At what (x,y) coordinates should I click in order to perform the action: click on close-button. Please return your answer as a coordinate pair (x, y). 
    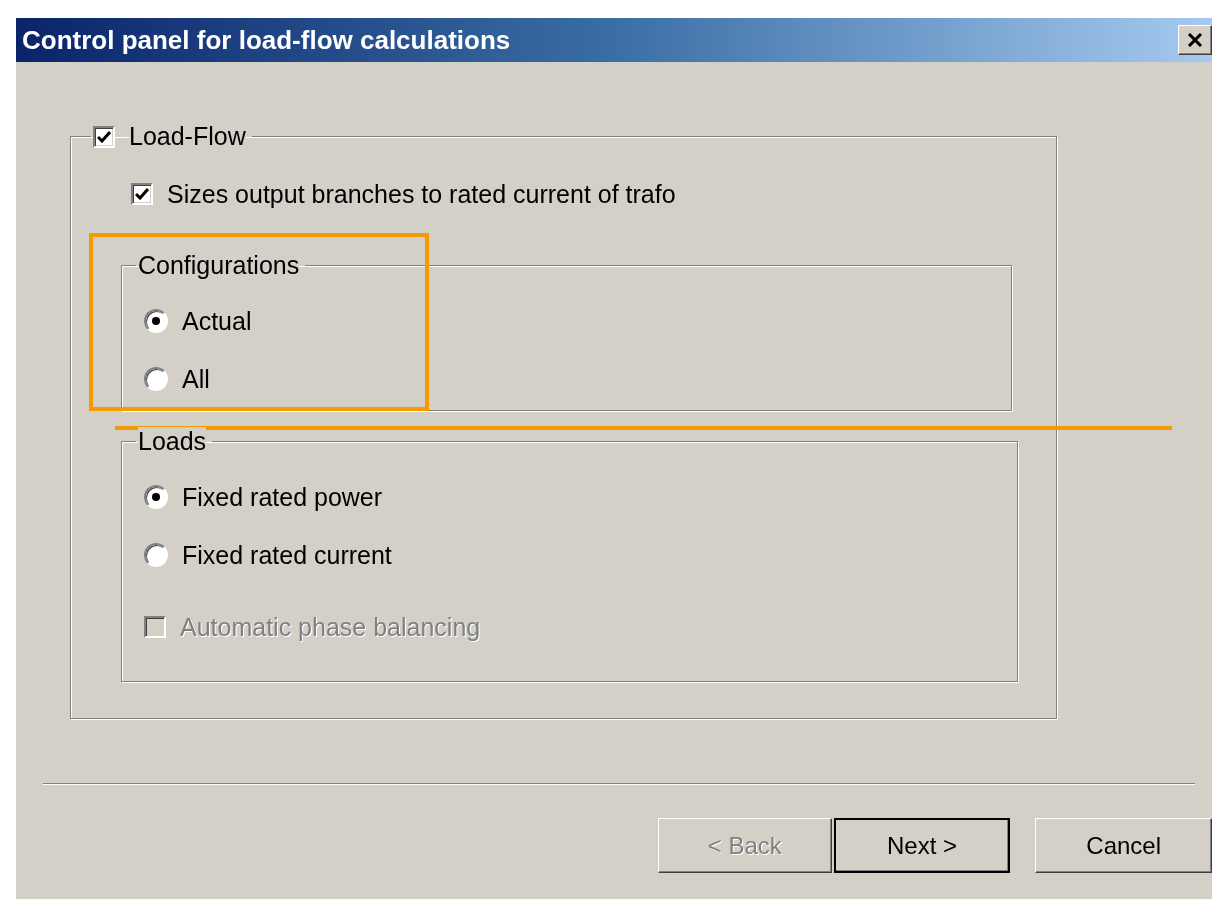
    Looking at the image, I should click on (1195, 40).